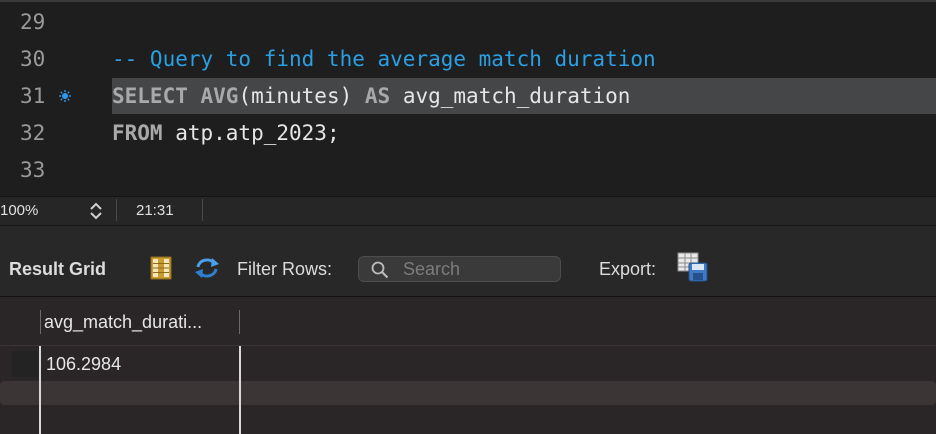 This screenshot has height=434, width=936. Describe the element at coordinates (33, 59) in the screenshot. I see `line-number: 30` at that location.